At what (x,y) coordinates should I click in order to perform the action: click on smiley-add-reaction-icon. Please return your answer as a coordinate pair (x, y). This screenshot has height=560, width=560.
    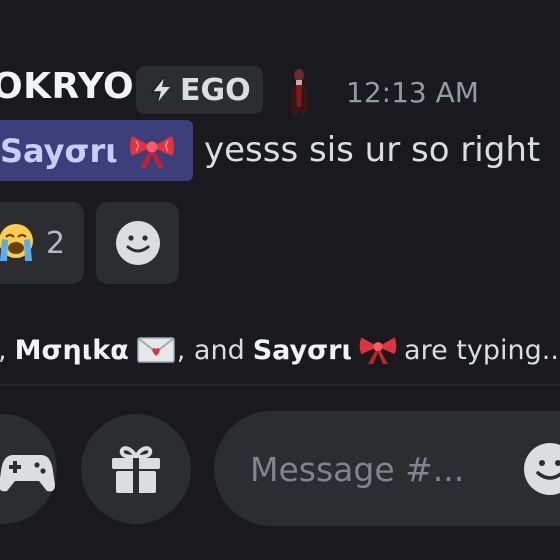
    Looking at the image, I should click on (137, 243).